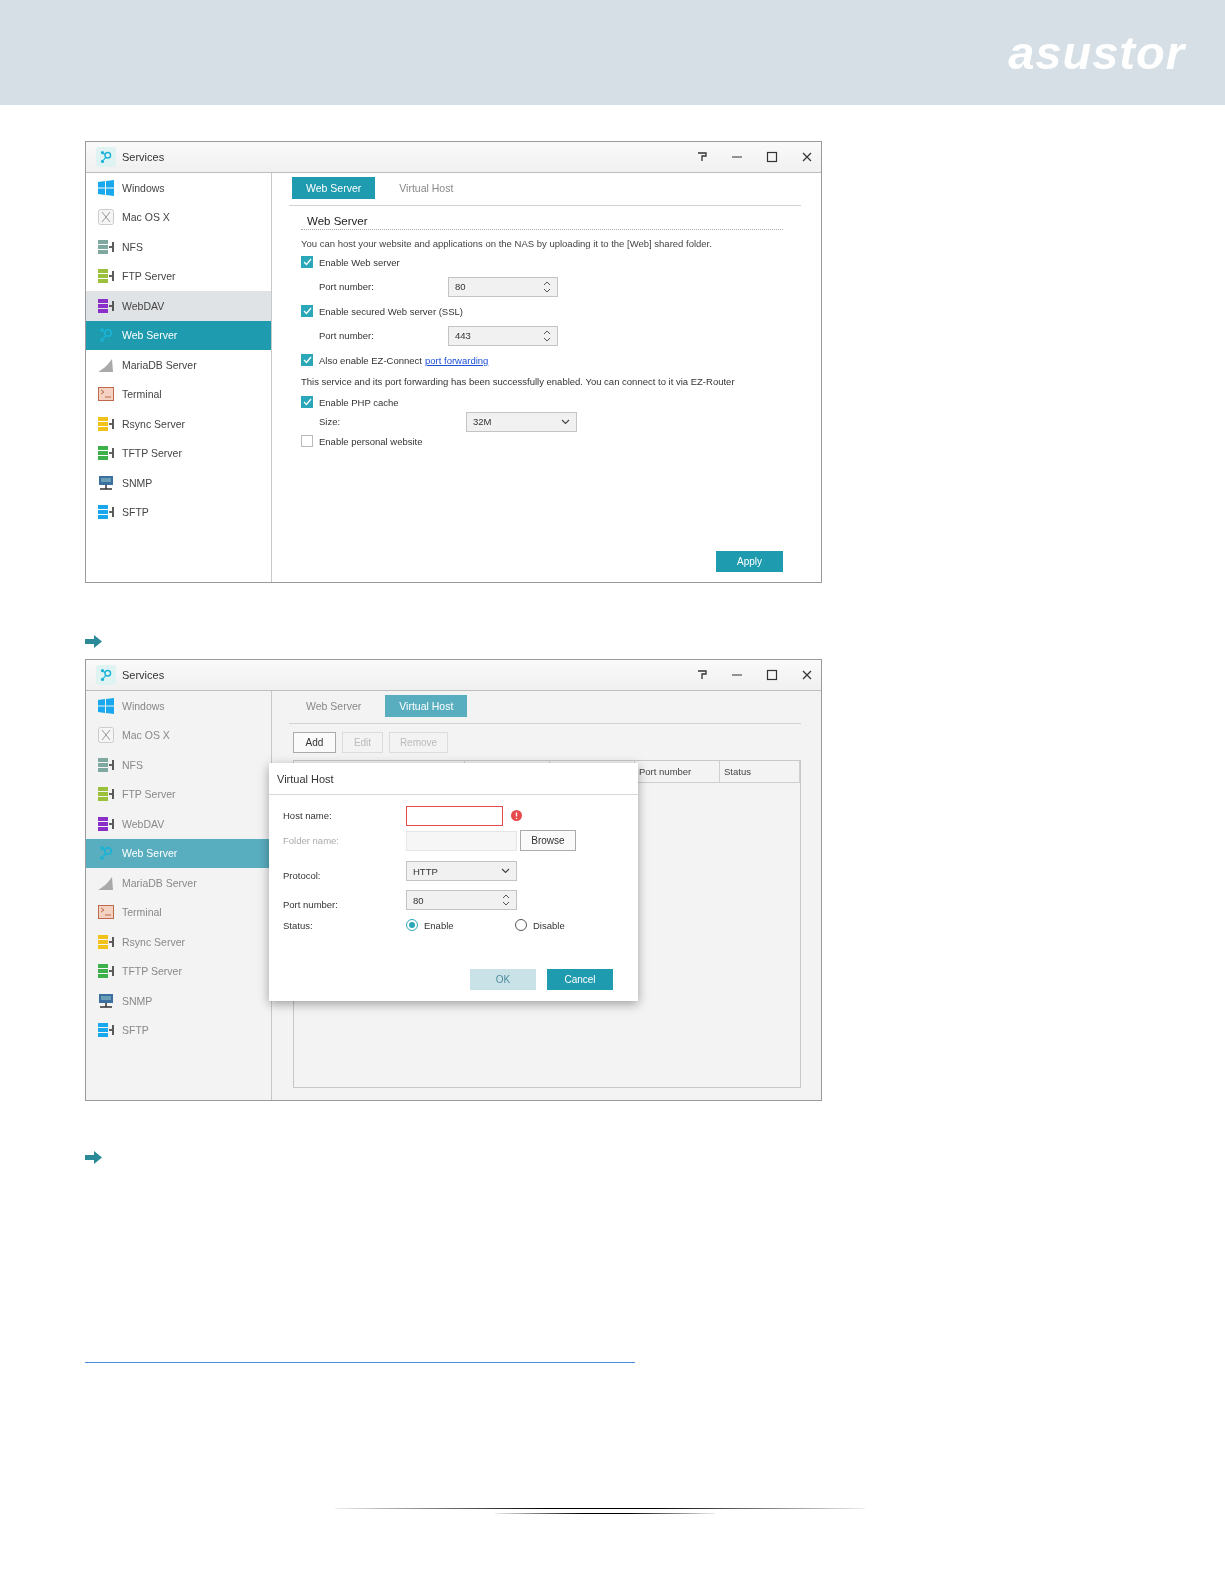 The image size is (1225, 1585). What do you see at coordinates (311, 840) in the screenshot?
I see `field-label: Folder name:` at bounding box center [311, 840].